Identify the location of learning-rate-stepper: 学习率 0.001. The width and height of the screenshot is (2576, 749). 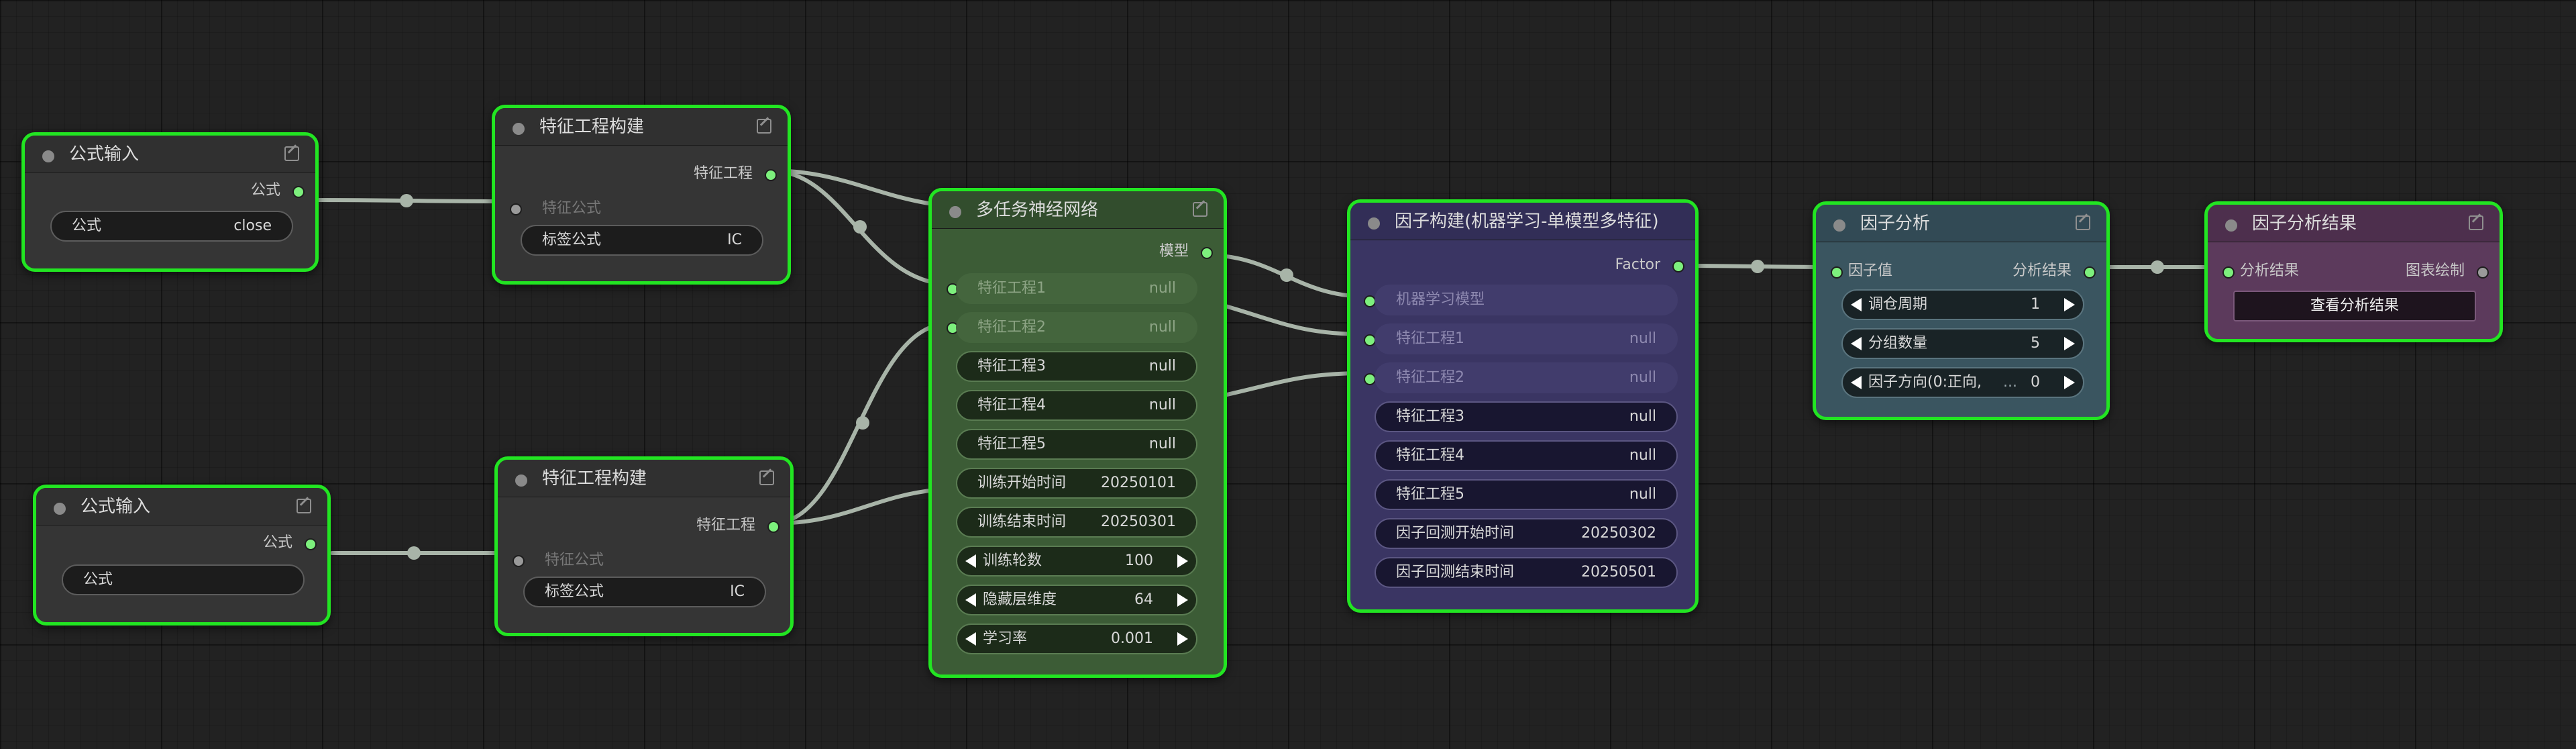
(1076, 639).